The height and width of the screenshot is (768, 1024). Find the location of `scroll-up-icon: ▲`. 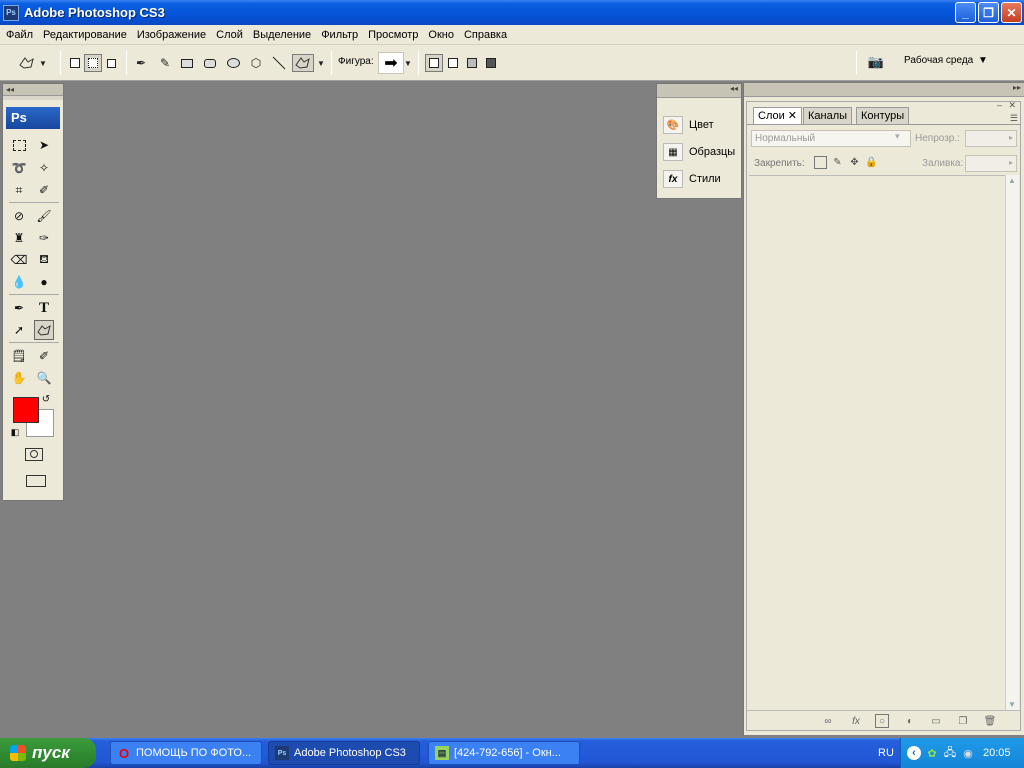

scroll-up-icon: ▲ is located at coordinates (1012, 180).